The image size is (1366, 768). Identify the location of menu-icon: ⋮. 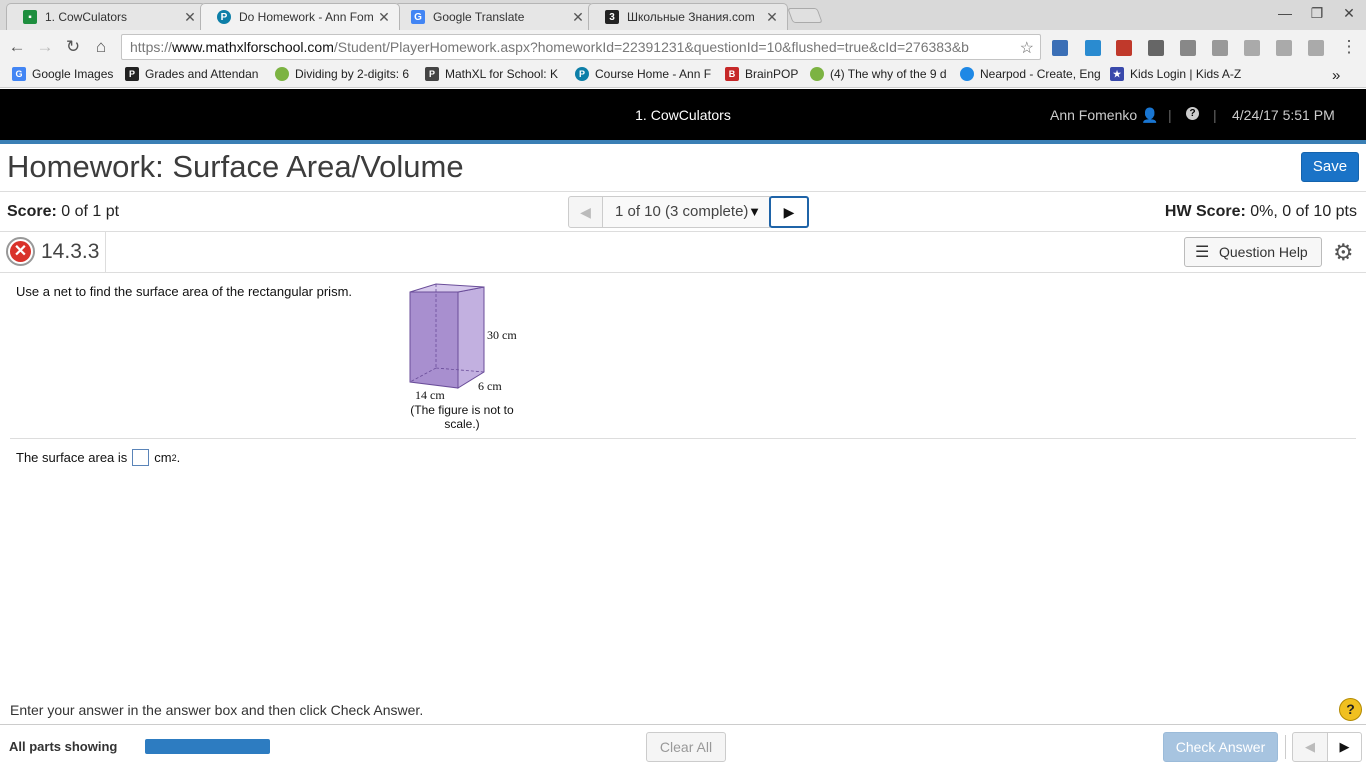
(1349, 47).